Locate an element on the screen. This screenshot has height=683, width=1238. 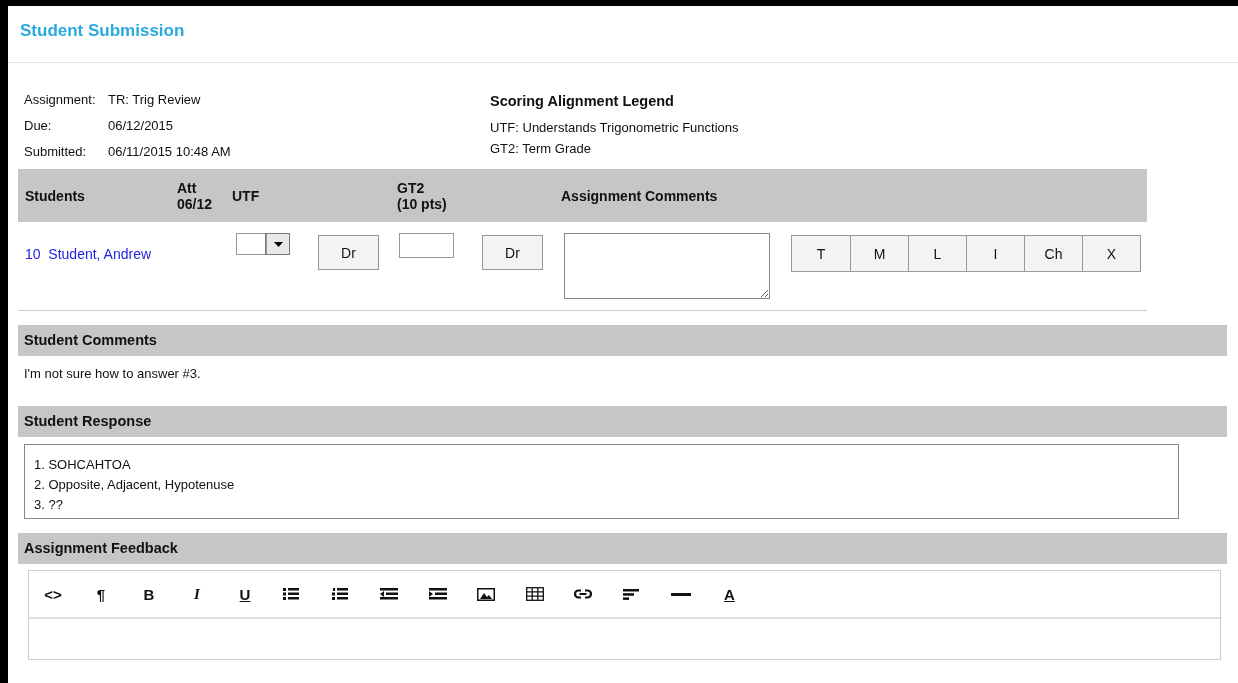
detail-label: Due: is located at coordinates (38, 125).